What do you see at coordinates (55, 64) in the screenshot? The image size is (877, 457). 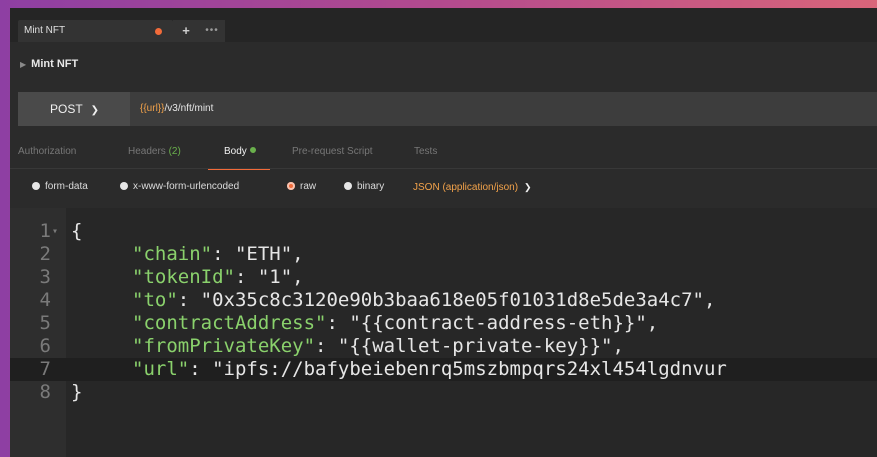 I see `request-name: Mint NFT` at bounding box center [55, 64].